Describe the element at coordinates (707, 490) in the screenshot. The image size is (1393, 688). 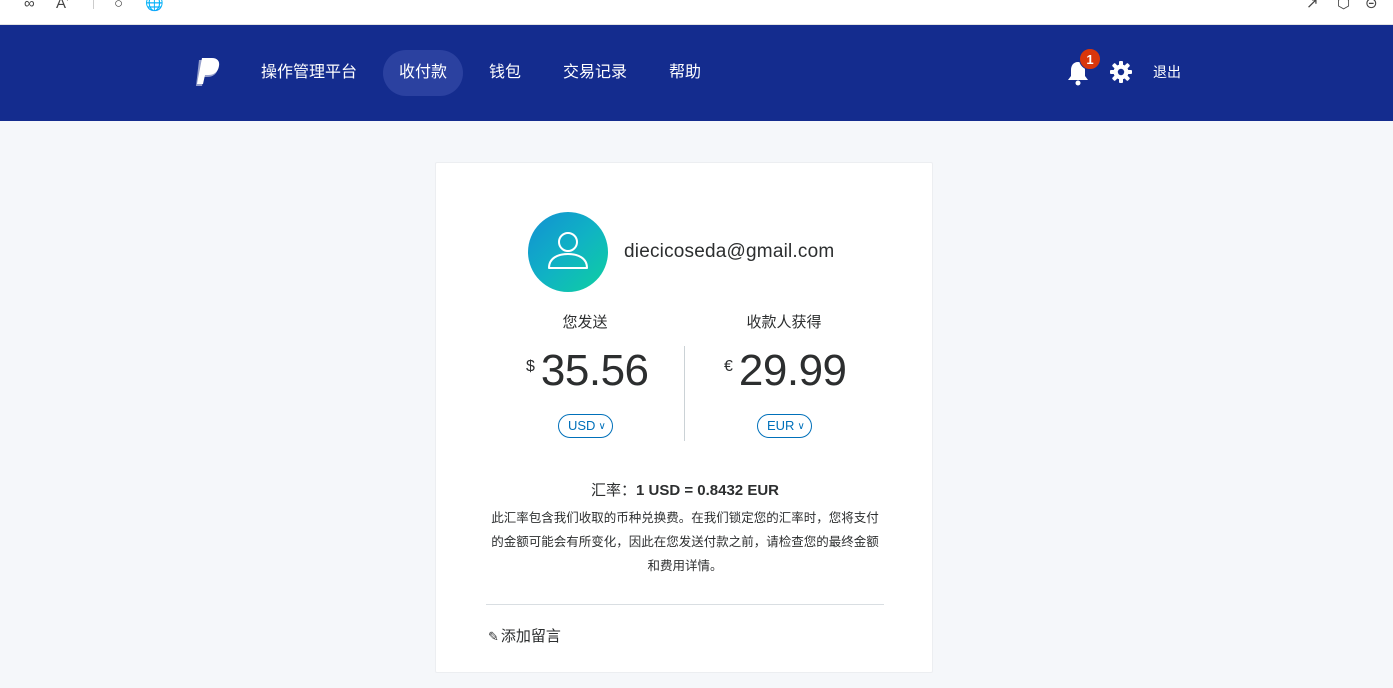
I see `exchange-rate-value: 1 USD = 0.8432 EUR` at that location.